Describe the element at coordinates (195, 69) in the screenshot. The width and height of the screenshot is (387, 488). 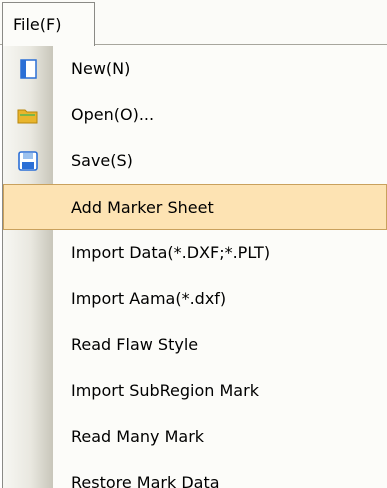
I see `menu-item-new: New(N)` at that location.